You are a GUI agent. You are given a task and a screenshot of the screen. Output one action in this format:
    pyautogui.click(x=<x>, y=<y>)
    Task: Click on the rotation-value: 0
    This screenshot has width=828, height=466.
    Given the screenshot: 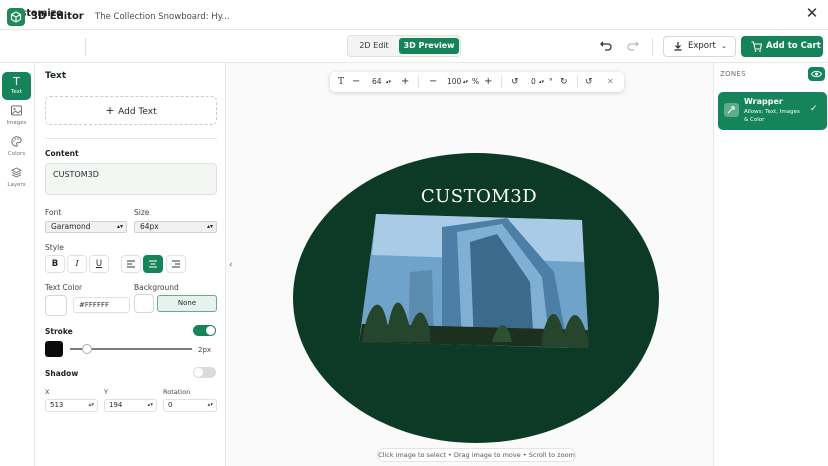 What is the action you would take?
    pyautogui.click(x=533, y=82)
    